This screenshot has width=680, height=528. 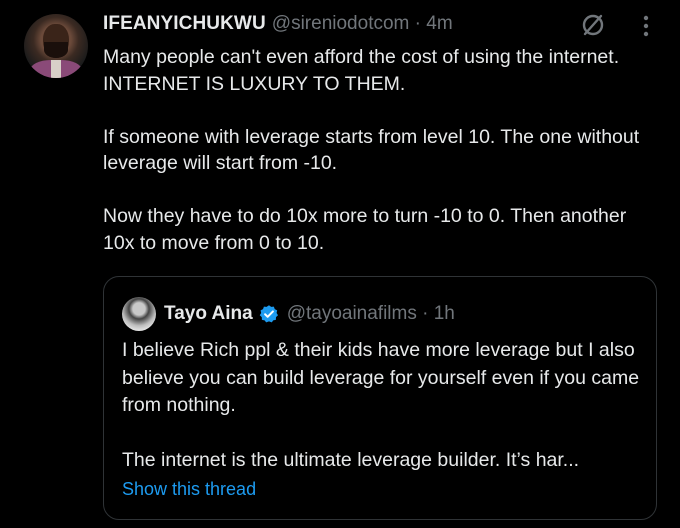 I want to click on show-thread-link: Show this thread, so click(x=189, y=489).